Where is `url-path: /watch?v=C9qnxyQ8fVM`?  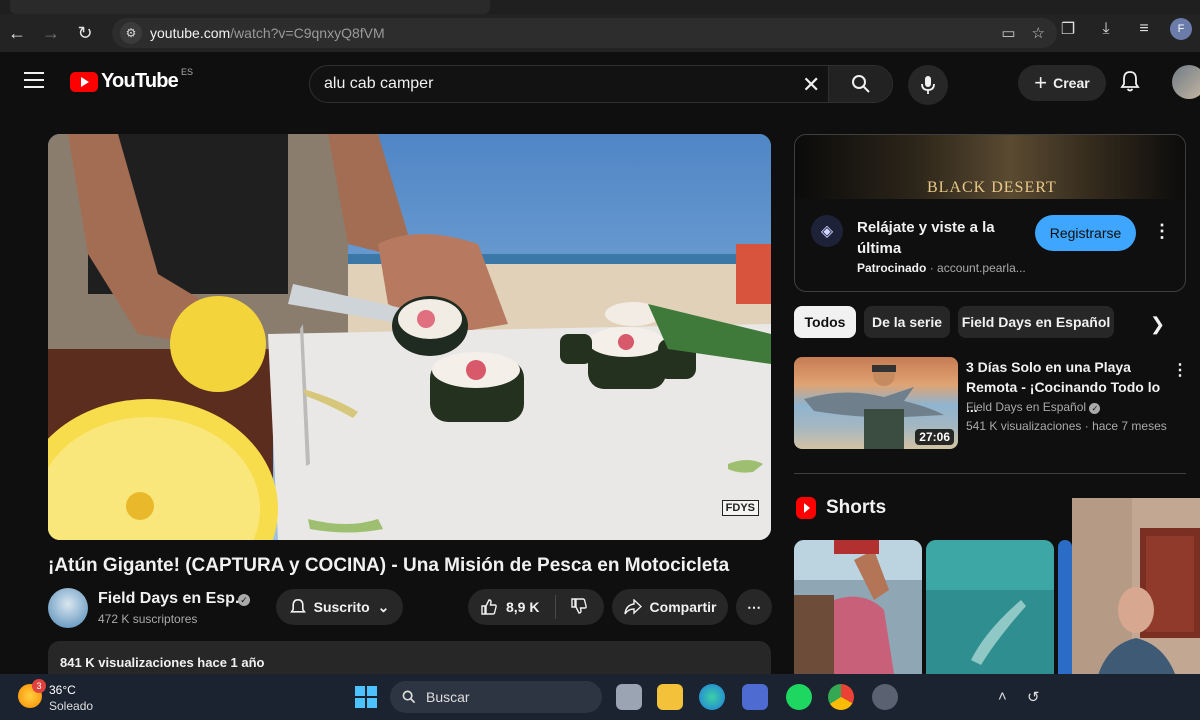 url-path: /watch?v=C9qnxyQ8fVM is located at coordinates (307, 33).